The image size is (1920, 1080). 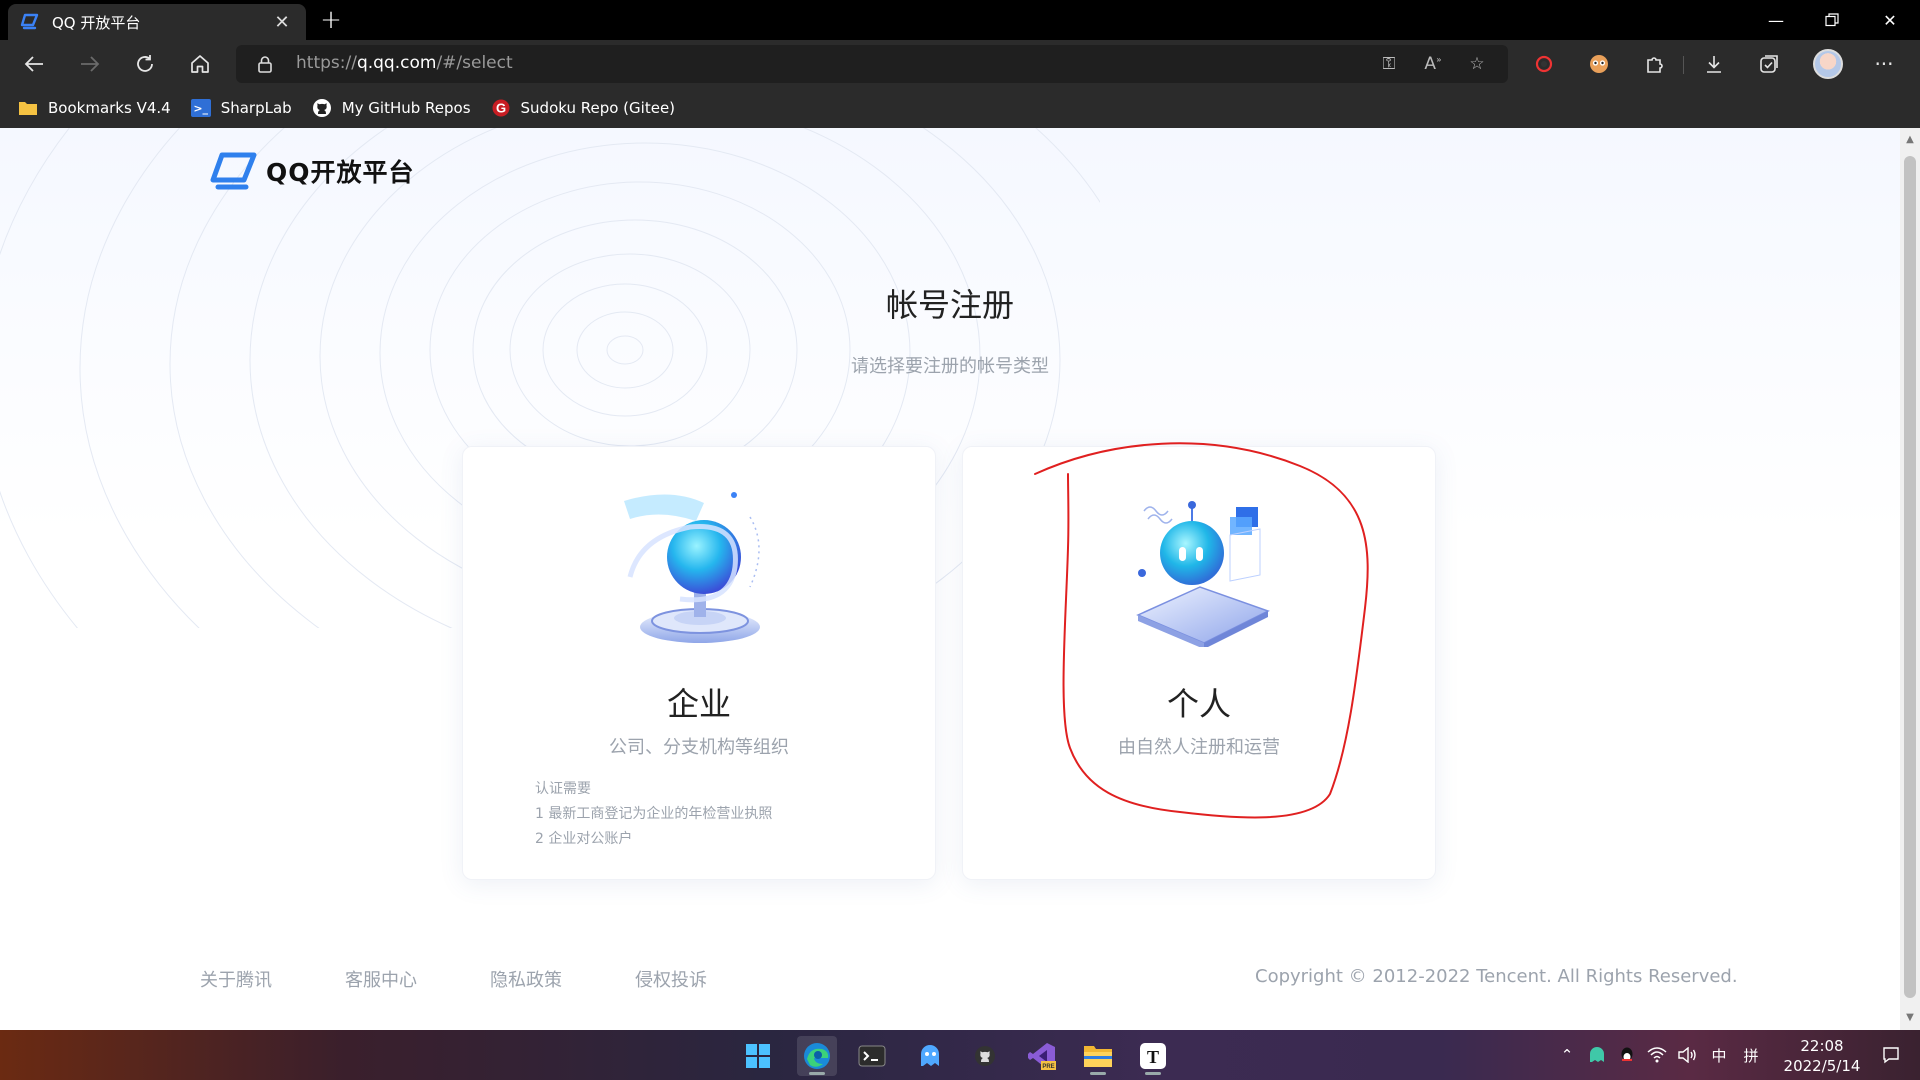 What do you see at coordinates (1198, 704) in the screenshot?
I see `personal-card-title: 个人` at bounding box center [1198, 704].